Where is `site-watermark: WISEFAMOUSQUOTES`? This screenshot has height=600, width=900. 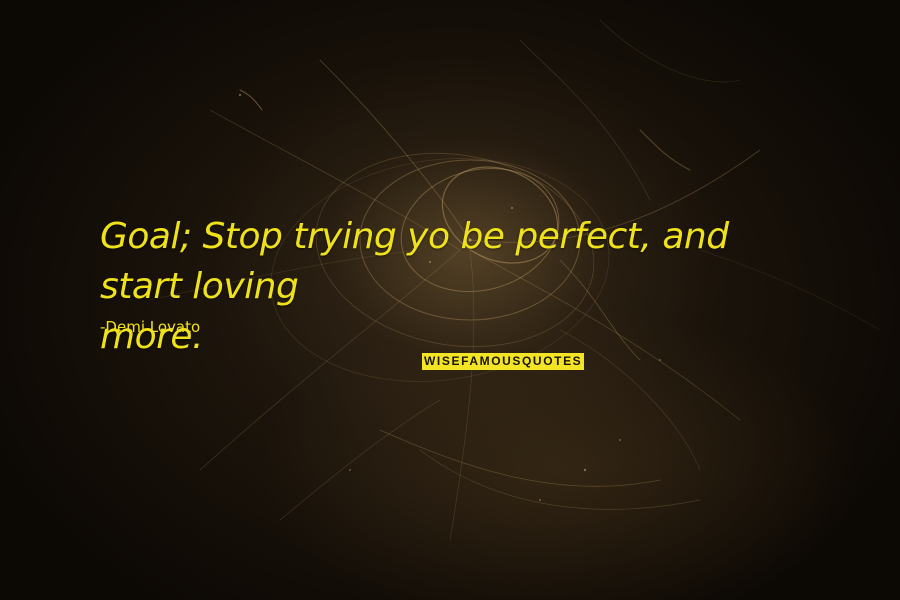 site-watermark: WISEFAMOUSQUOTES is located at coordinates (503, 361).